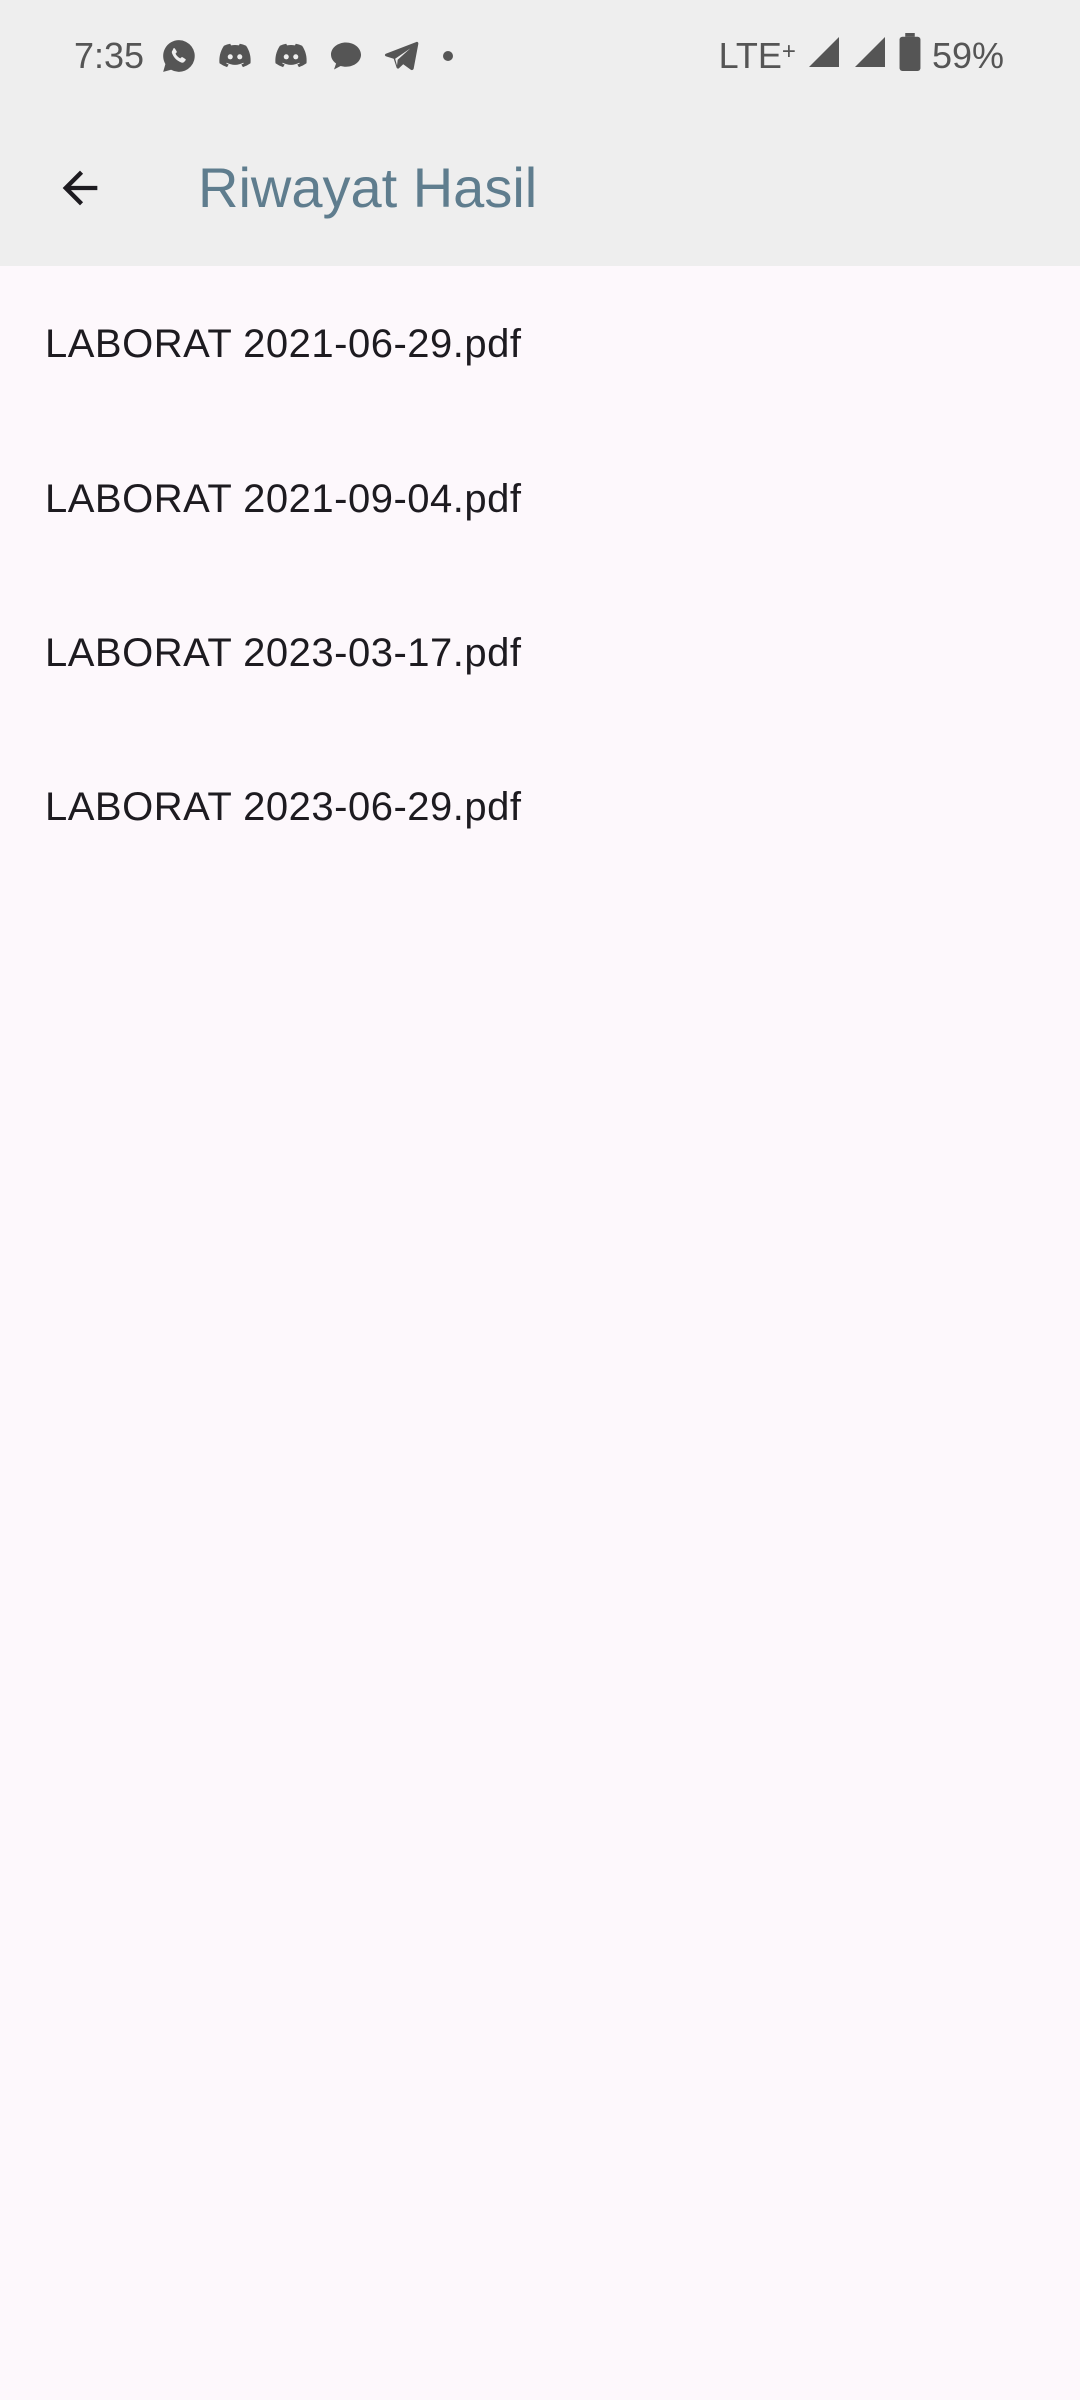  Describe the element at coordinates (401, 56) in the screenshot. I see `telegram-icon` at that location.